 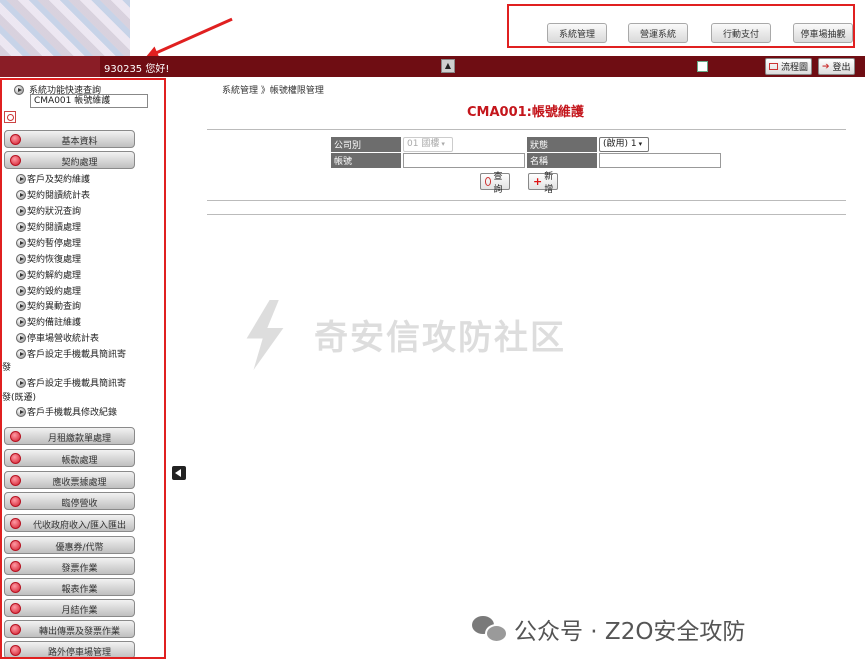 What do you see at coordinates (48, 290) in the screenshot?
I see `sidebar-item: 契約毀約處理` at bounding box center [48, 290].